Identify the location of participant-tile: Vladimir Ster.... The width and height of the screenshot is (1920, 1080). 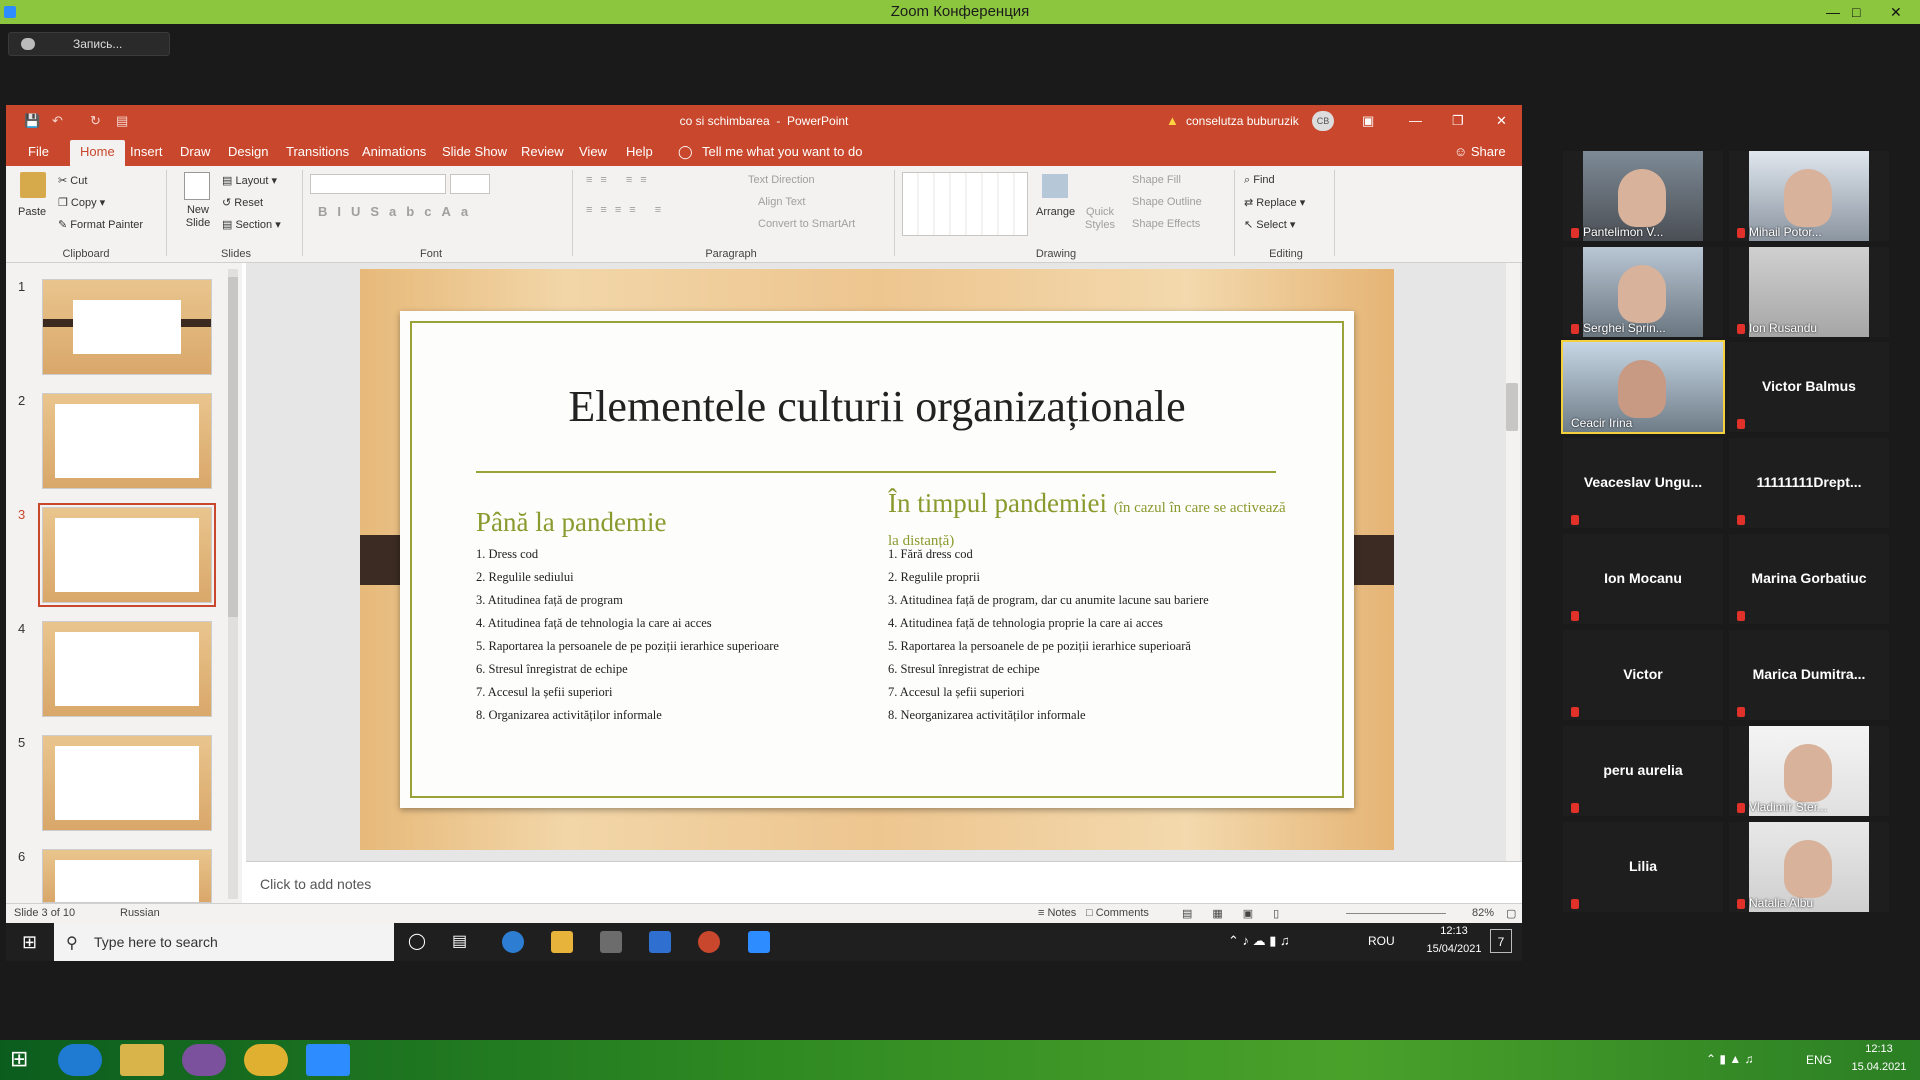
(1809, 771).